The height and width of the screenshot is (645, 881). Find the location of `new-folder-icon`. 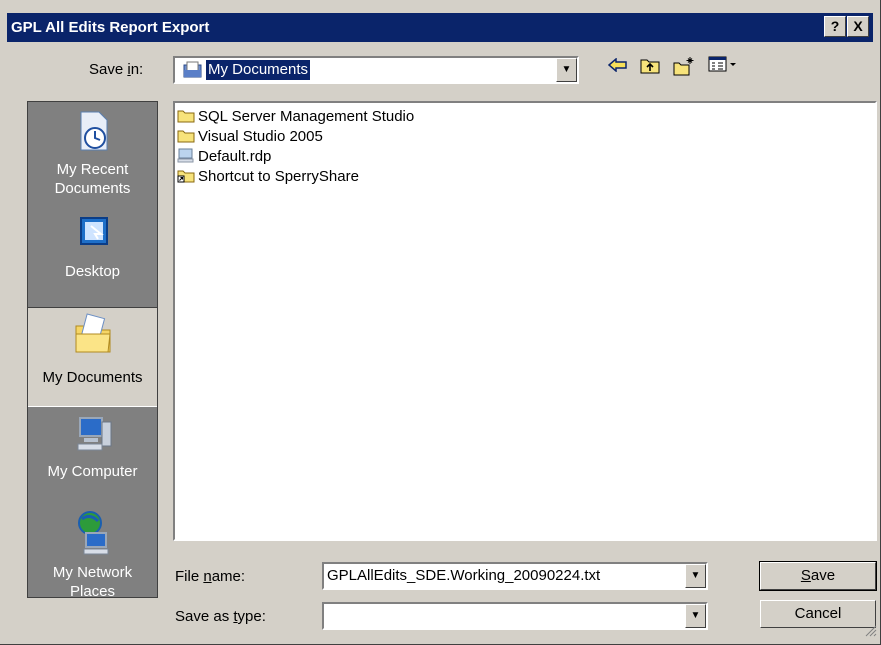

new-folder-icon is located at coordinates (684, 68).